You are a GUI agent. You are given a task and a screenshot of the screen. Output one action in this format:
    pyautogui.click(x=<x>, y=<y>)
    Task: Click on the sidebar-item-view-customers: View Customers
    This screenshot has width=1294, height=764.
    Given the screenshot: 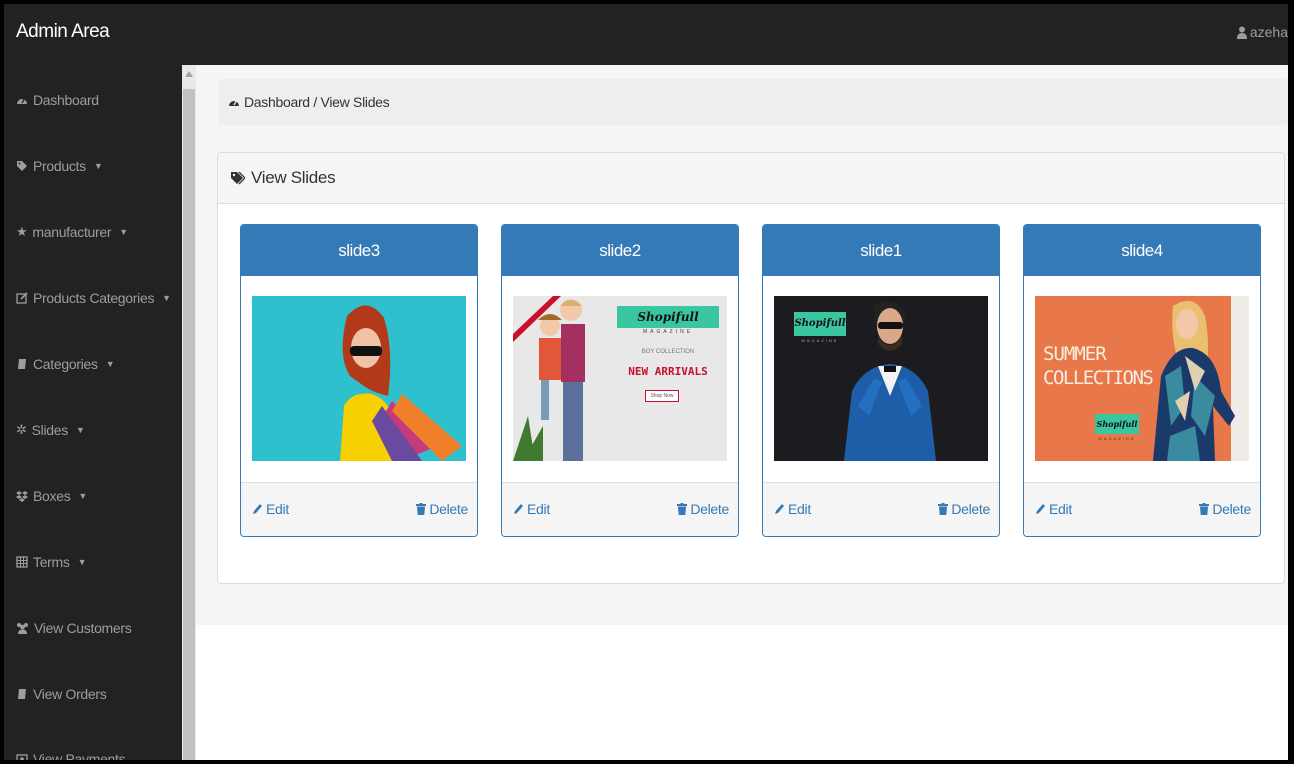 What is the action you would take?
    pyautogui.click(x=74, y=628)
    